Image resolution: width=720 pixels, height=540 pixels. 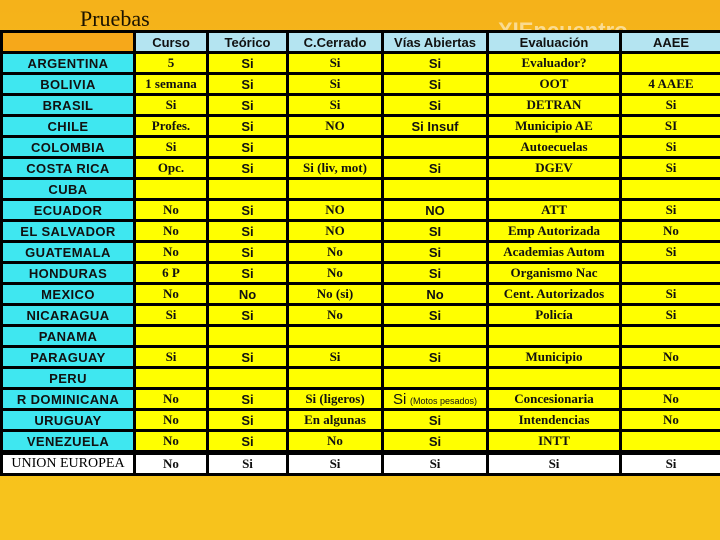 What do you see at coordinates (554, 399) in the screenshot?
I see `cell-evaluacion: Concesionaria` at bounding box center [554, 399].